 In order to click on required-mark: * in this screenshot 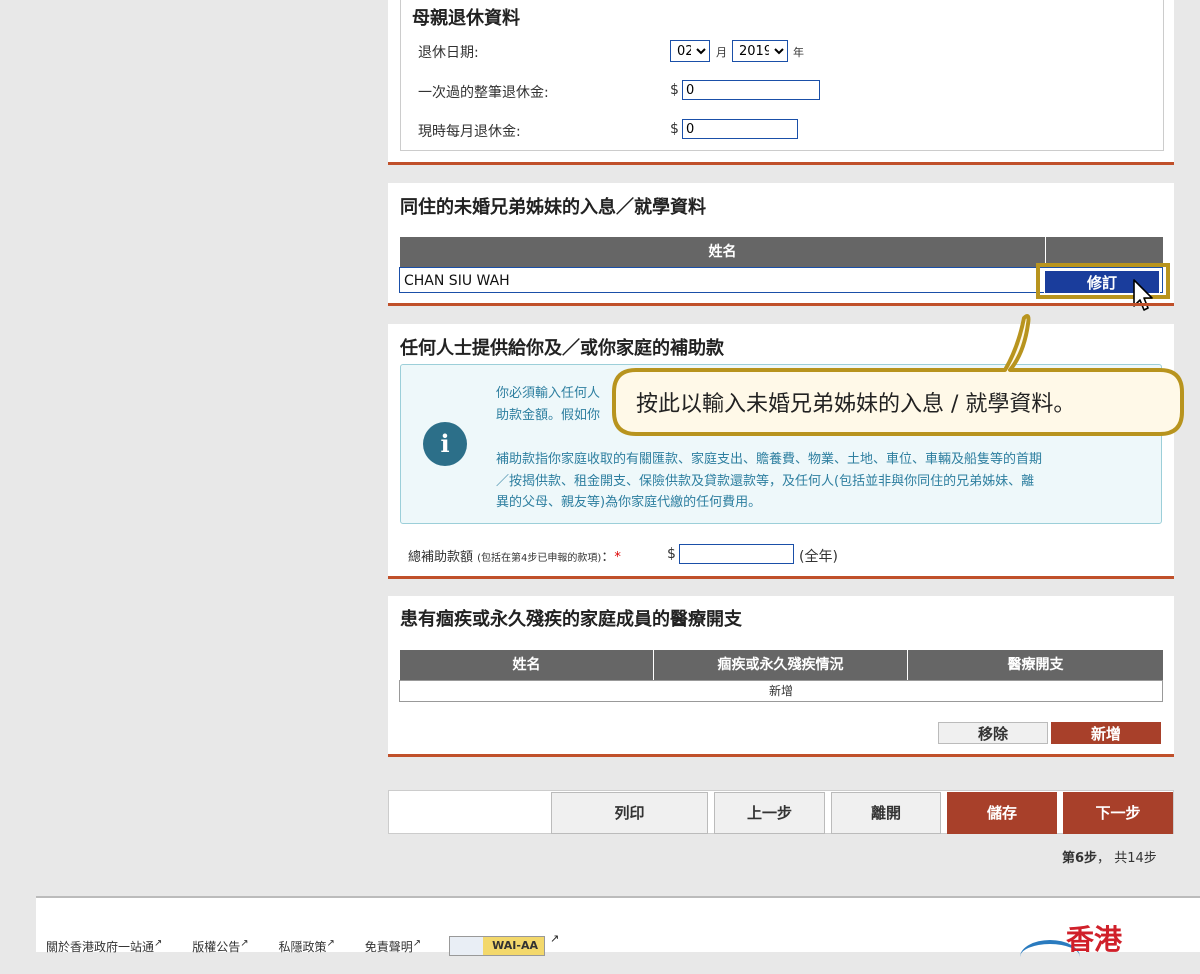, I will do `click(617, 557)`.